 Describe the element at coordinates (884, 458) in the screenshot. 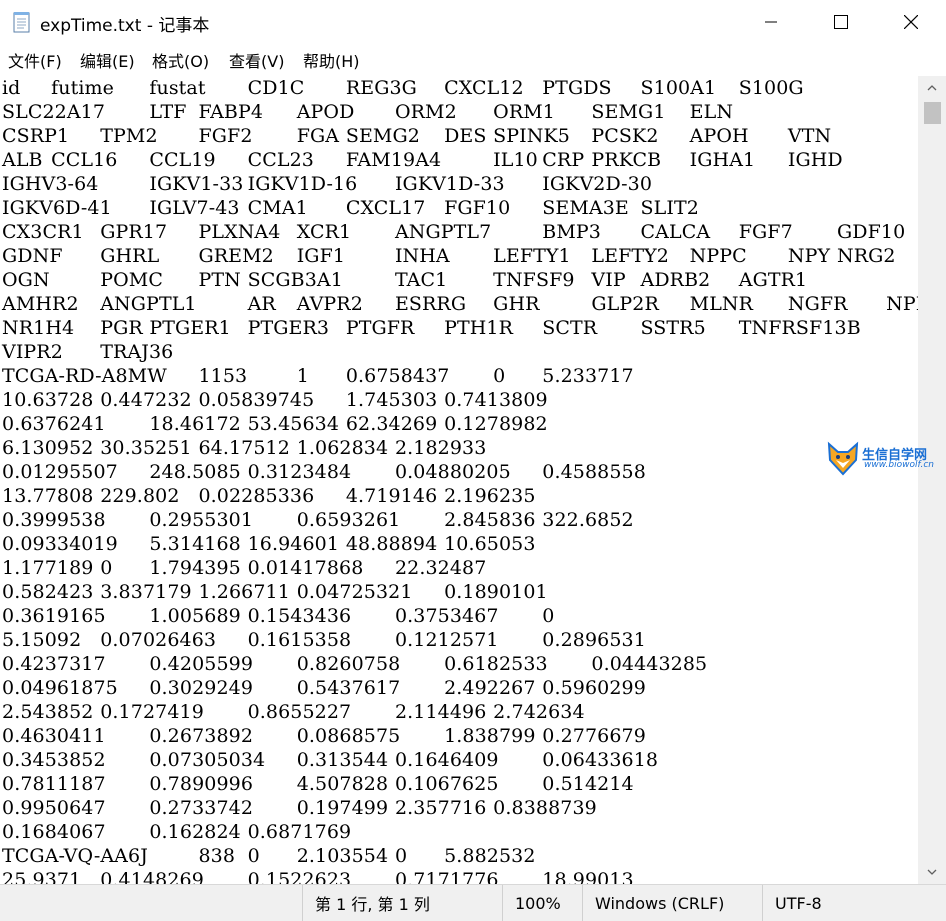

I see `watermark: 生信自学网 www.biowolf.cn` at that location.